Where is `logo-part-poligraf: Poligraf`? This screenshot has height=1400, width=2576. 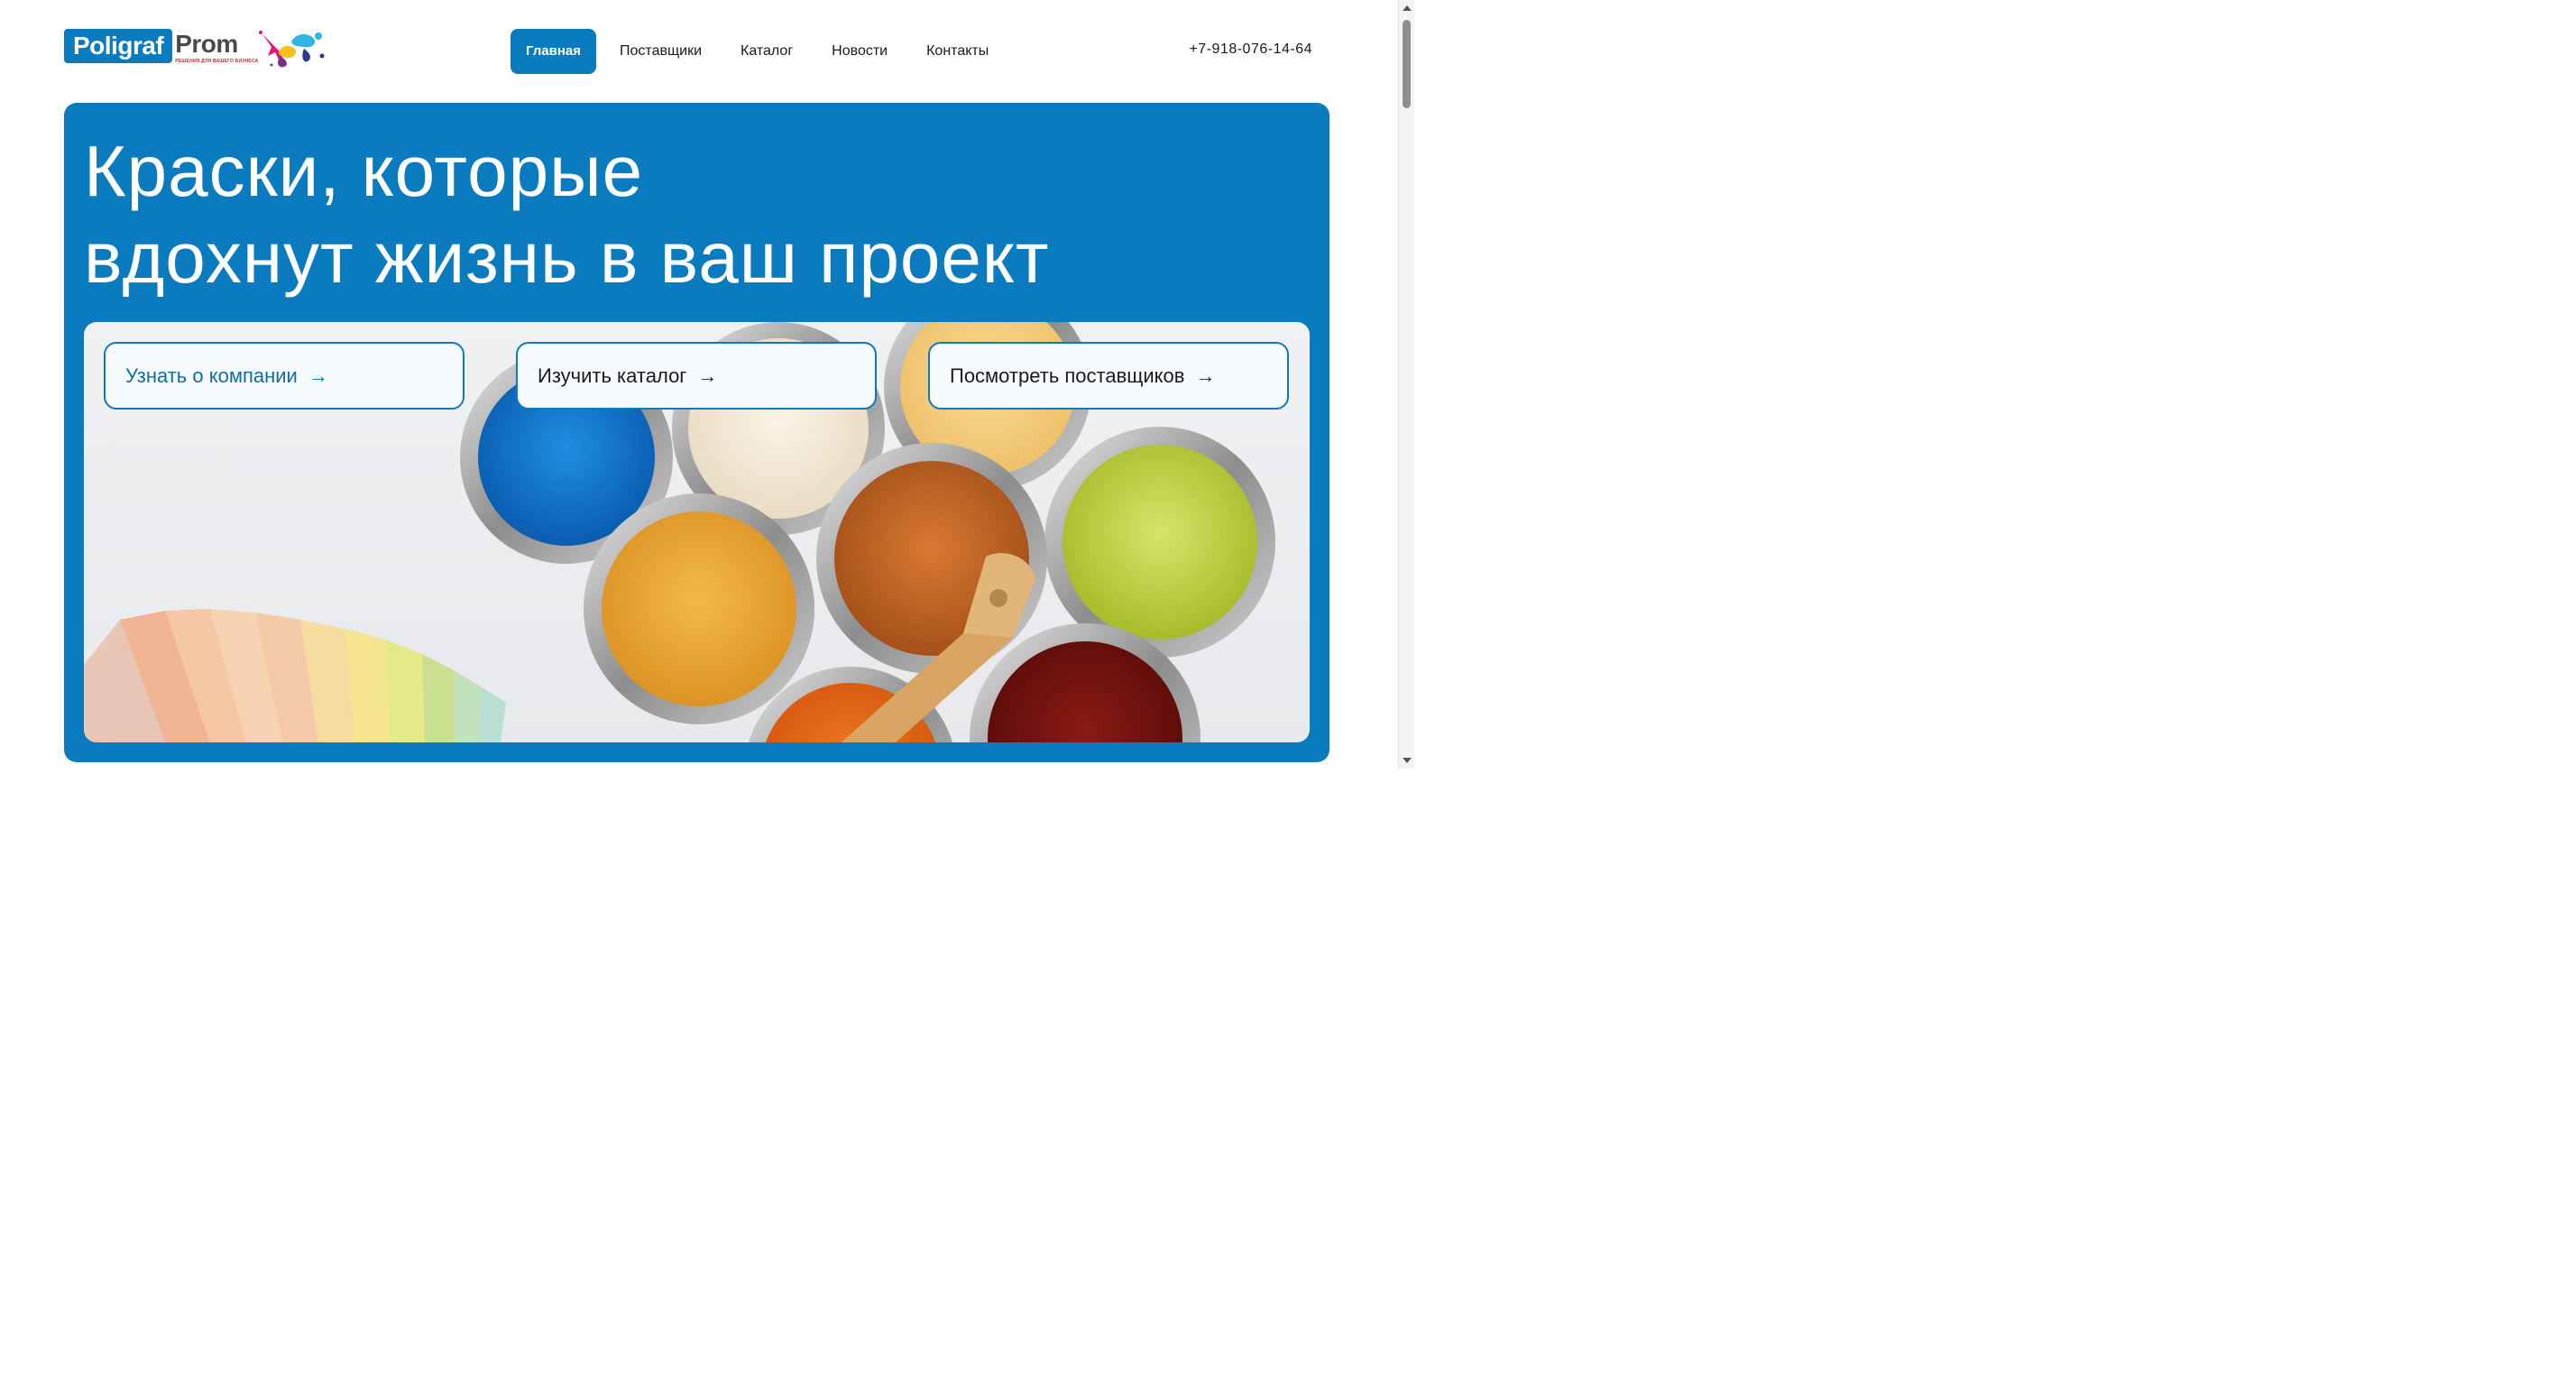 logo-part-poligraf: Poligraf is located at coordinates (118, 46).